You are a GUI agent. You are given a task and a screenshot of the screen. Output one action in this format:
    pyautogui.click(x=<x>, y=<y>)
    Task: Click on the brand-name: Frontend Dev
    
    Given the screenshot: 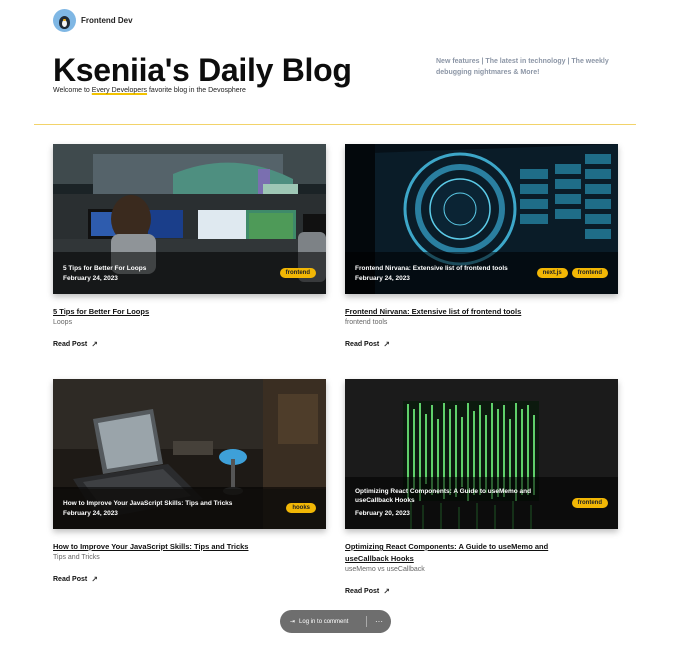 What is the action you would take?
    pyautogui.click(x=107, y=20)
    